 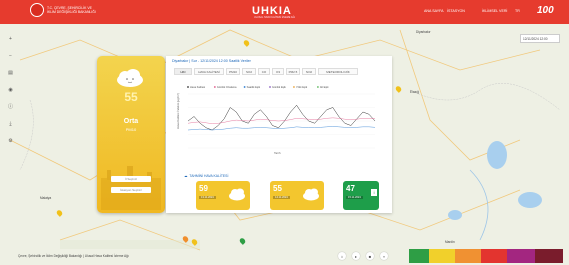 What do you see at coordinates (131, 97) in the screenshot?
I see `aqi-value: 55` at bounding box center [131, 97].